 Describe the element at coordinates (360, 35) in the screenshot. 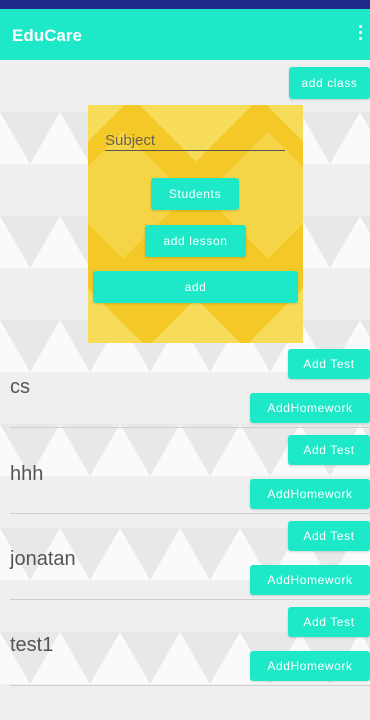

I see `overflow-menu-icon` at that location.